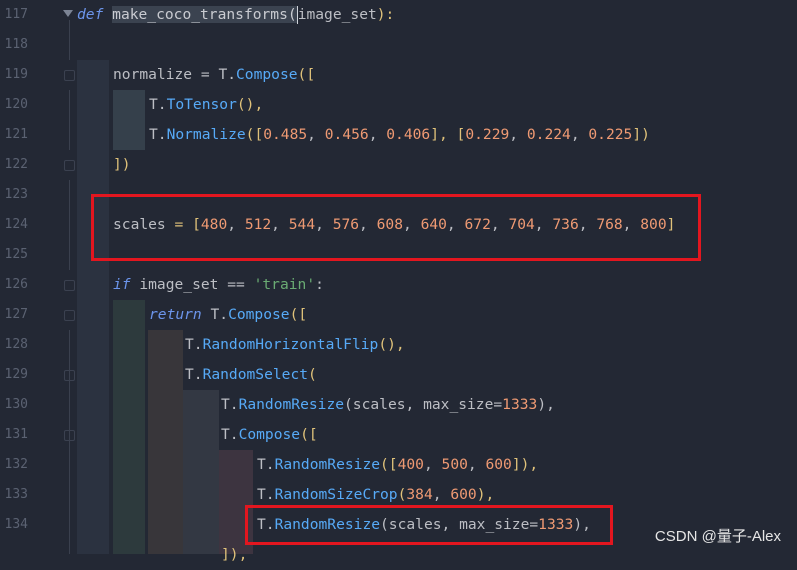 The image size is (797, 570). Describe the element at coordinates (16, 284) in the screenshot. I see `line-number: 126` at that location.